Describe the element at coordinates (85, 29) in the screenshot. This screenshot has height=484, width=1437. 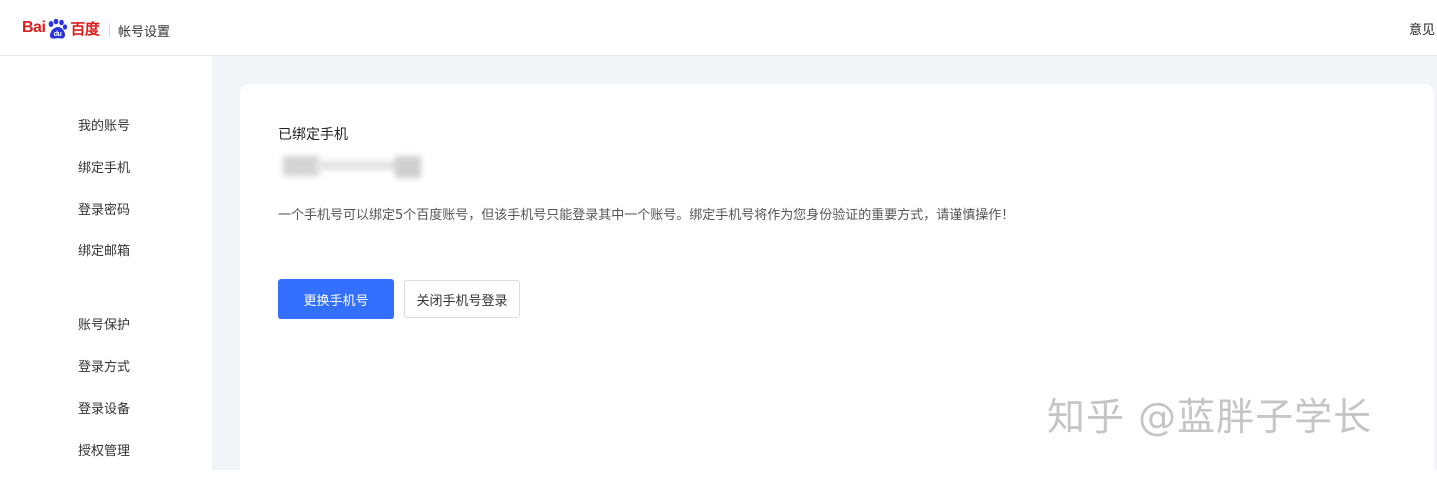
I see `logo-text-cn: 百度` at that location.